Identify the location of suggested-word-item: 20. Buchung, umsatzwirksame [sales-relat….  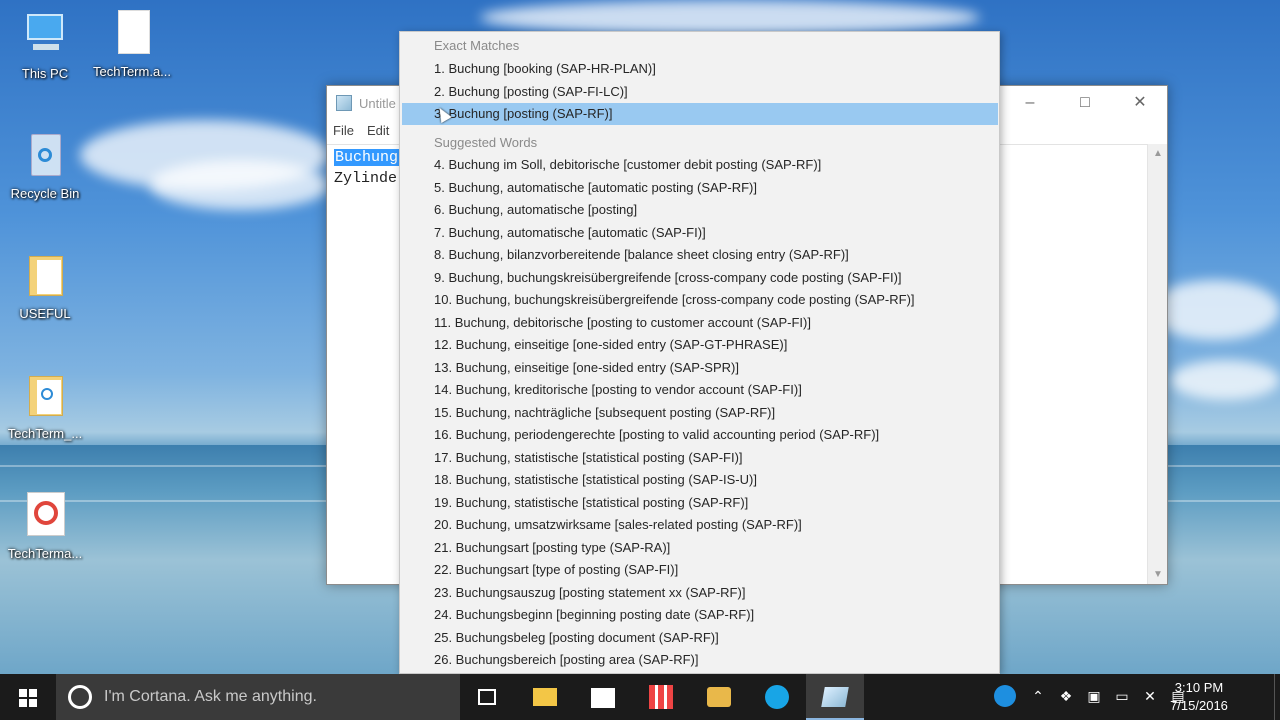
(700, 525).